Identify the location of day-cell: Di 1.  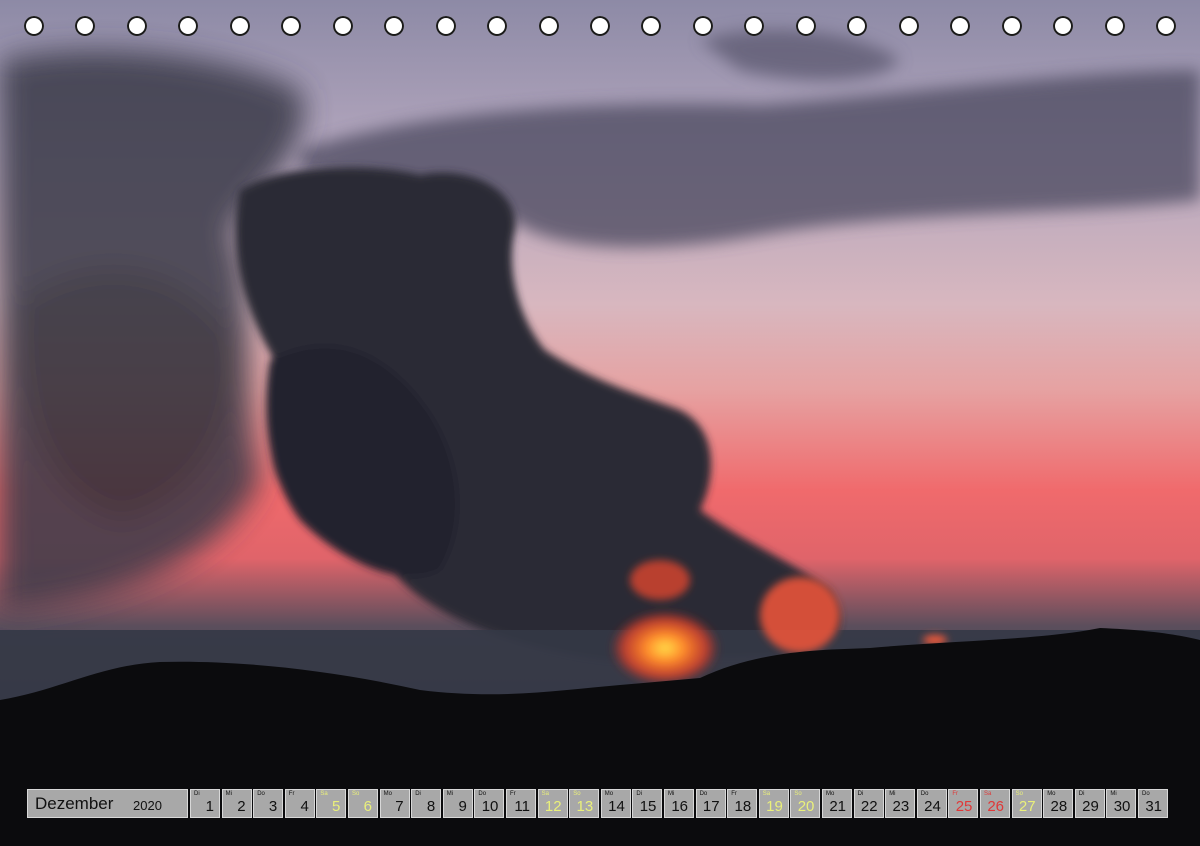
(205, 803).